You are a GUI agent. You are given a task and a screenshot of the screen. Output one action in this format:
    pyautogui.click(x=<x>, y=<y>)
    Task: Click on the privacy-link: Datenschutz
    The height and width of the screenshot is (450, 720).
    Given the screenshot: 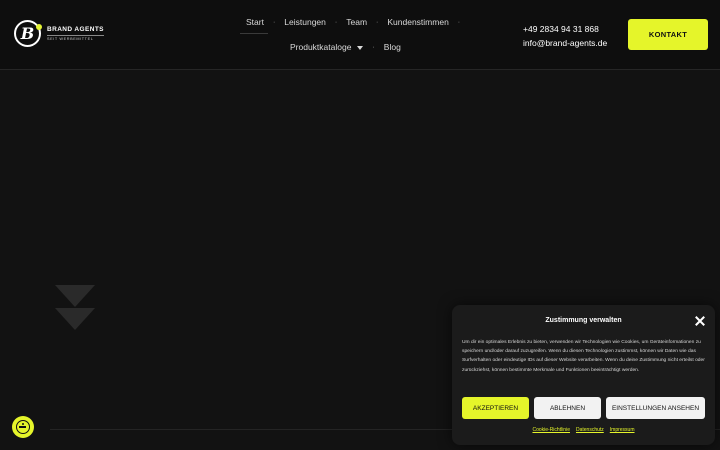 What is the action you would take?
    pyautogui.click(x=590, y=430)
    